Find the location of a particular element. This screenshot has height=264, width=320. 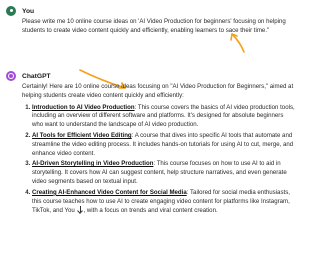

arrow-down-icon is located at coordinates (80, 209).